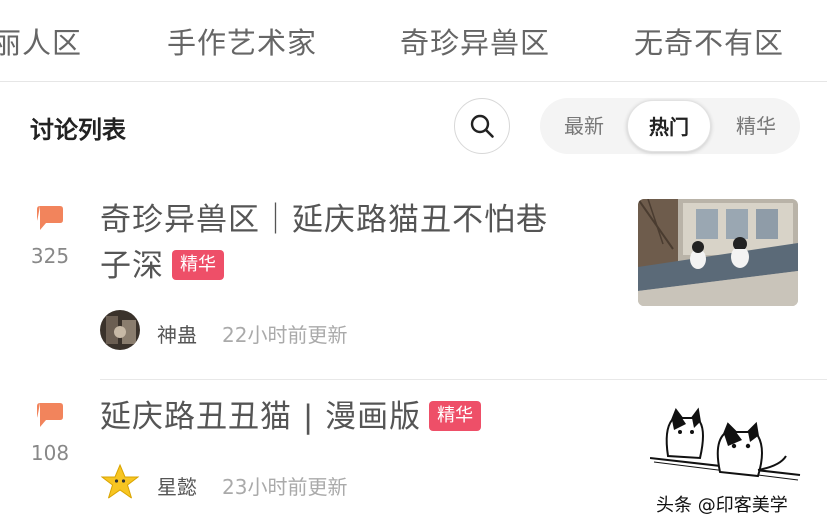  Describe the element at coordinates (177, 485) in the screenshot. I see `author-name: 星懿` at that location.